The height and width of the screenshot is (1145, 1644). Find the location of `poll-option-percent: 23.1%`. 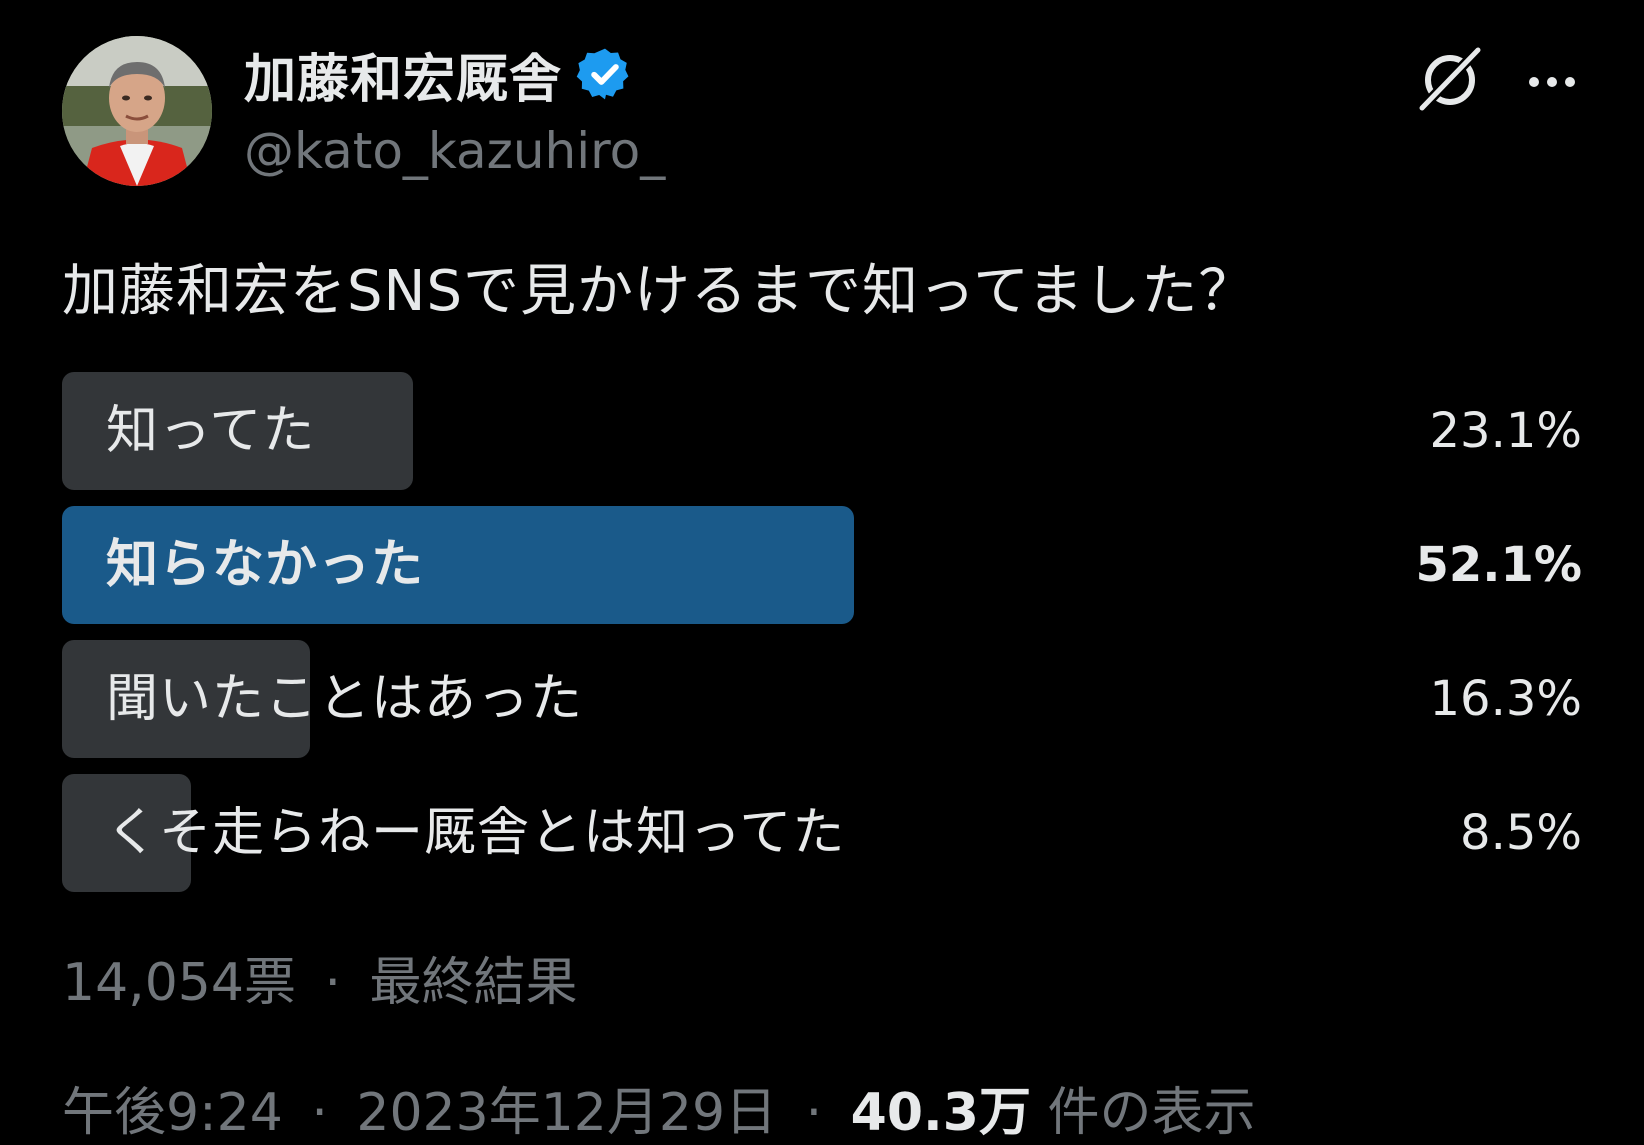

poll-option-percent: 23.1% is located at coordinates (1505, 431).